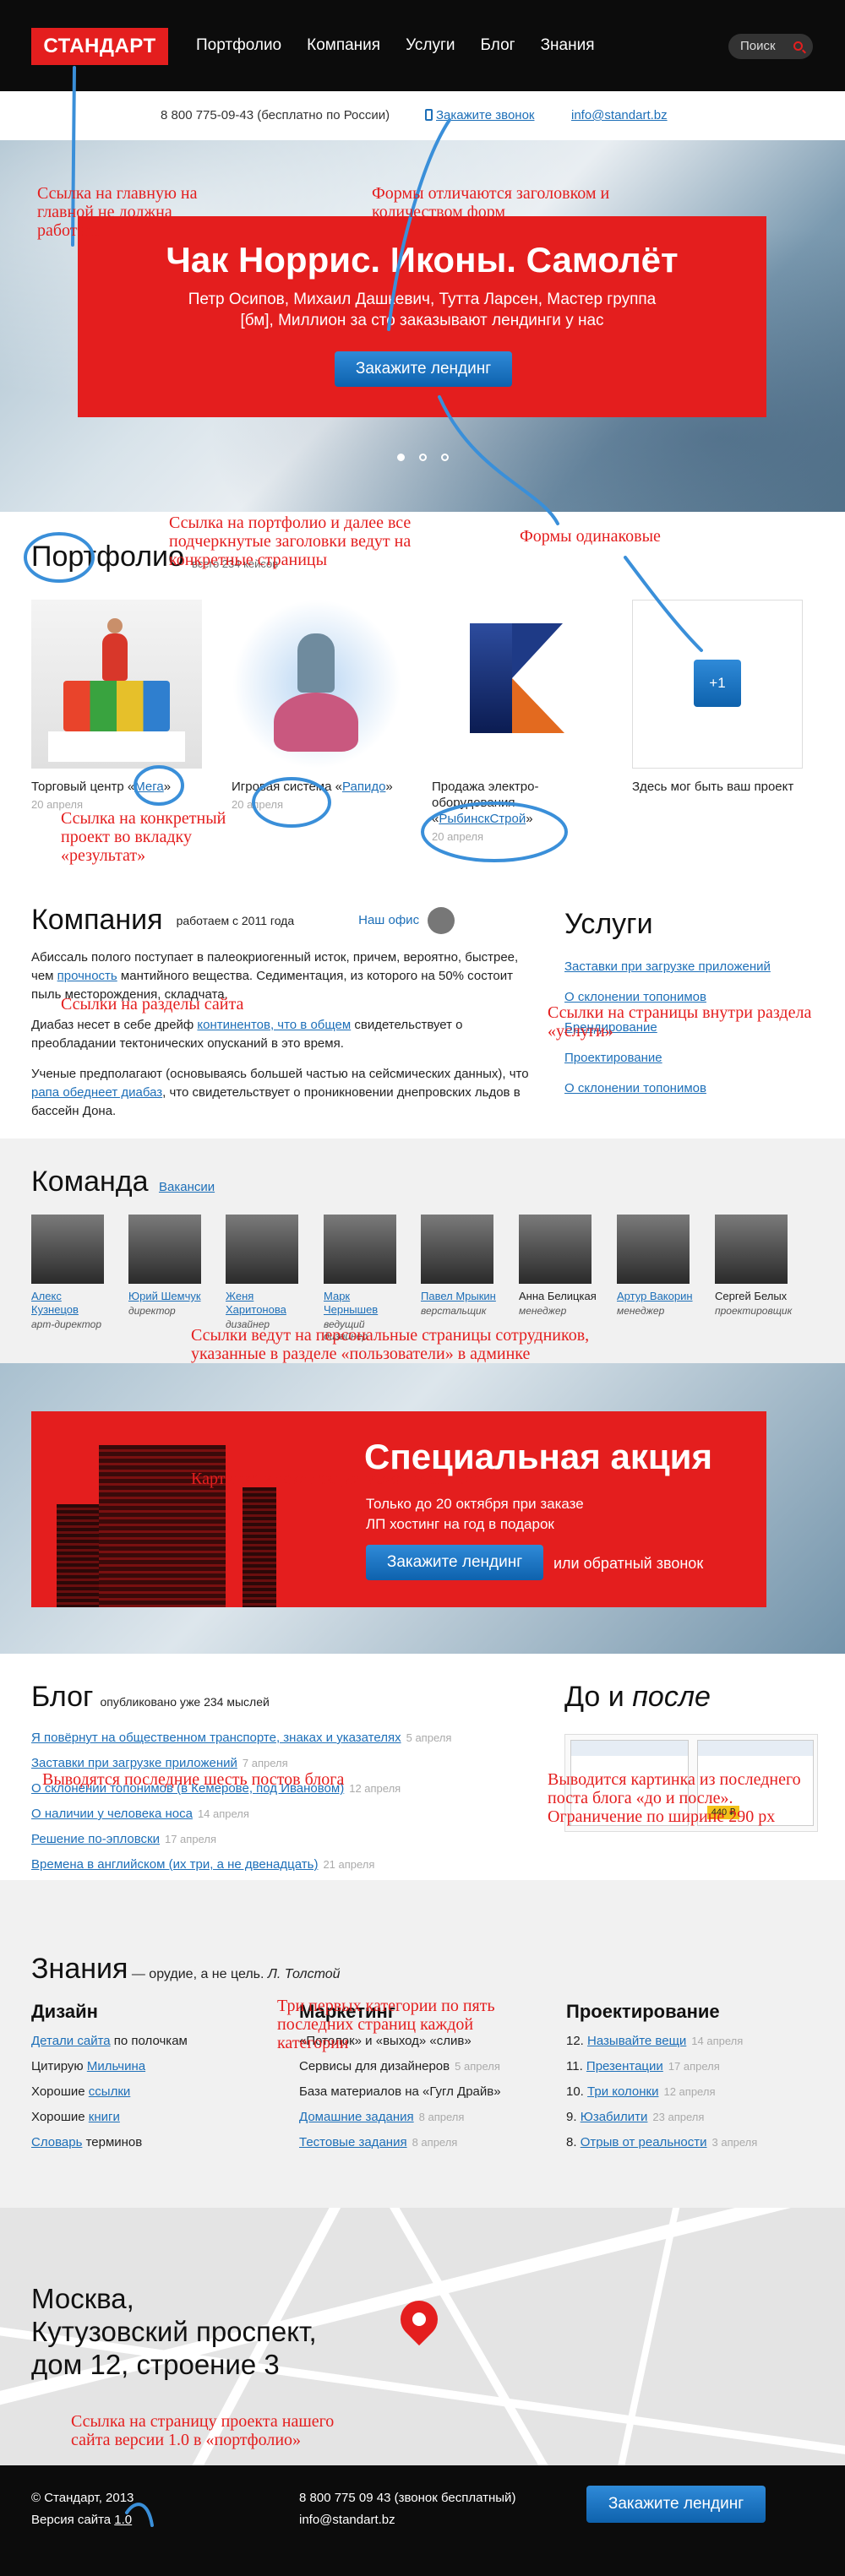 This screenshot has width=845, height=2576. I want to click on nav-blog: Блог, so click(498, 45).